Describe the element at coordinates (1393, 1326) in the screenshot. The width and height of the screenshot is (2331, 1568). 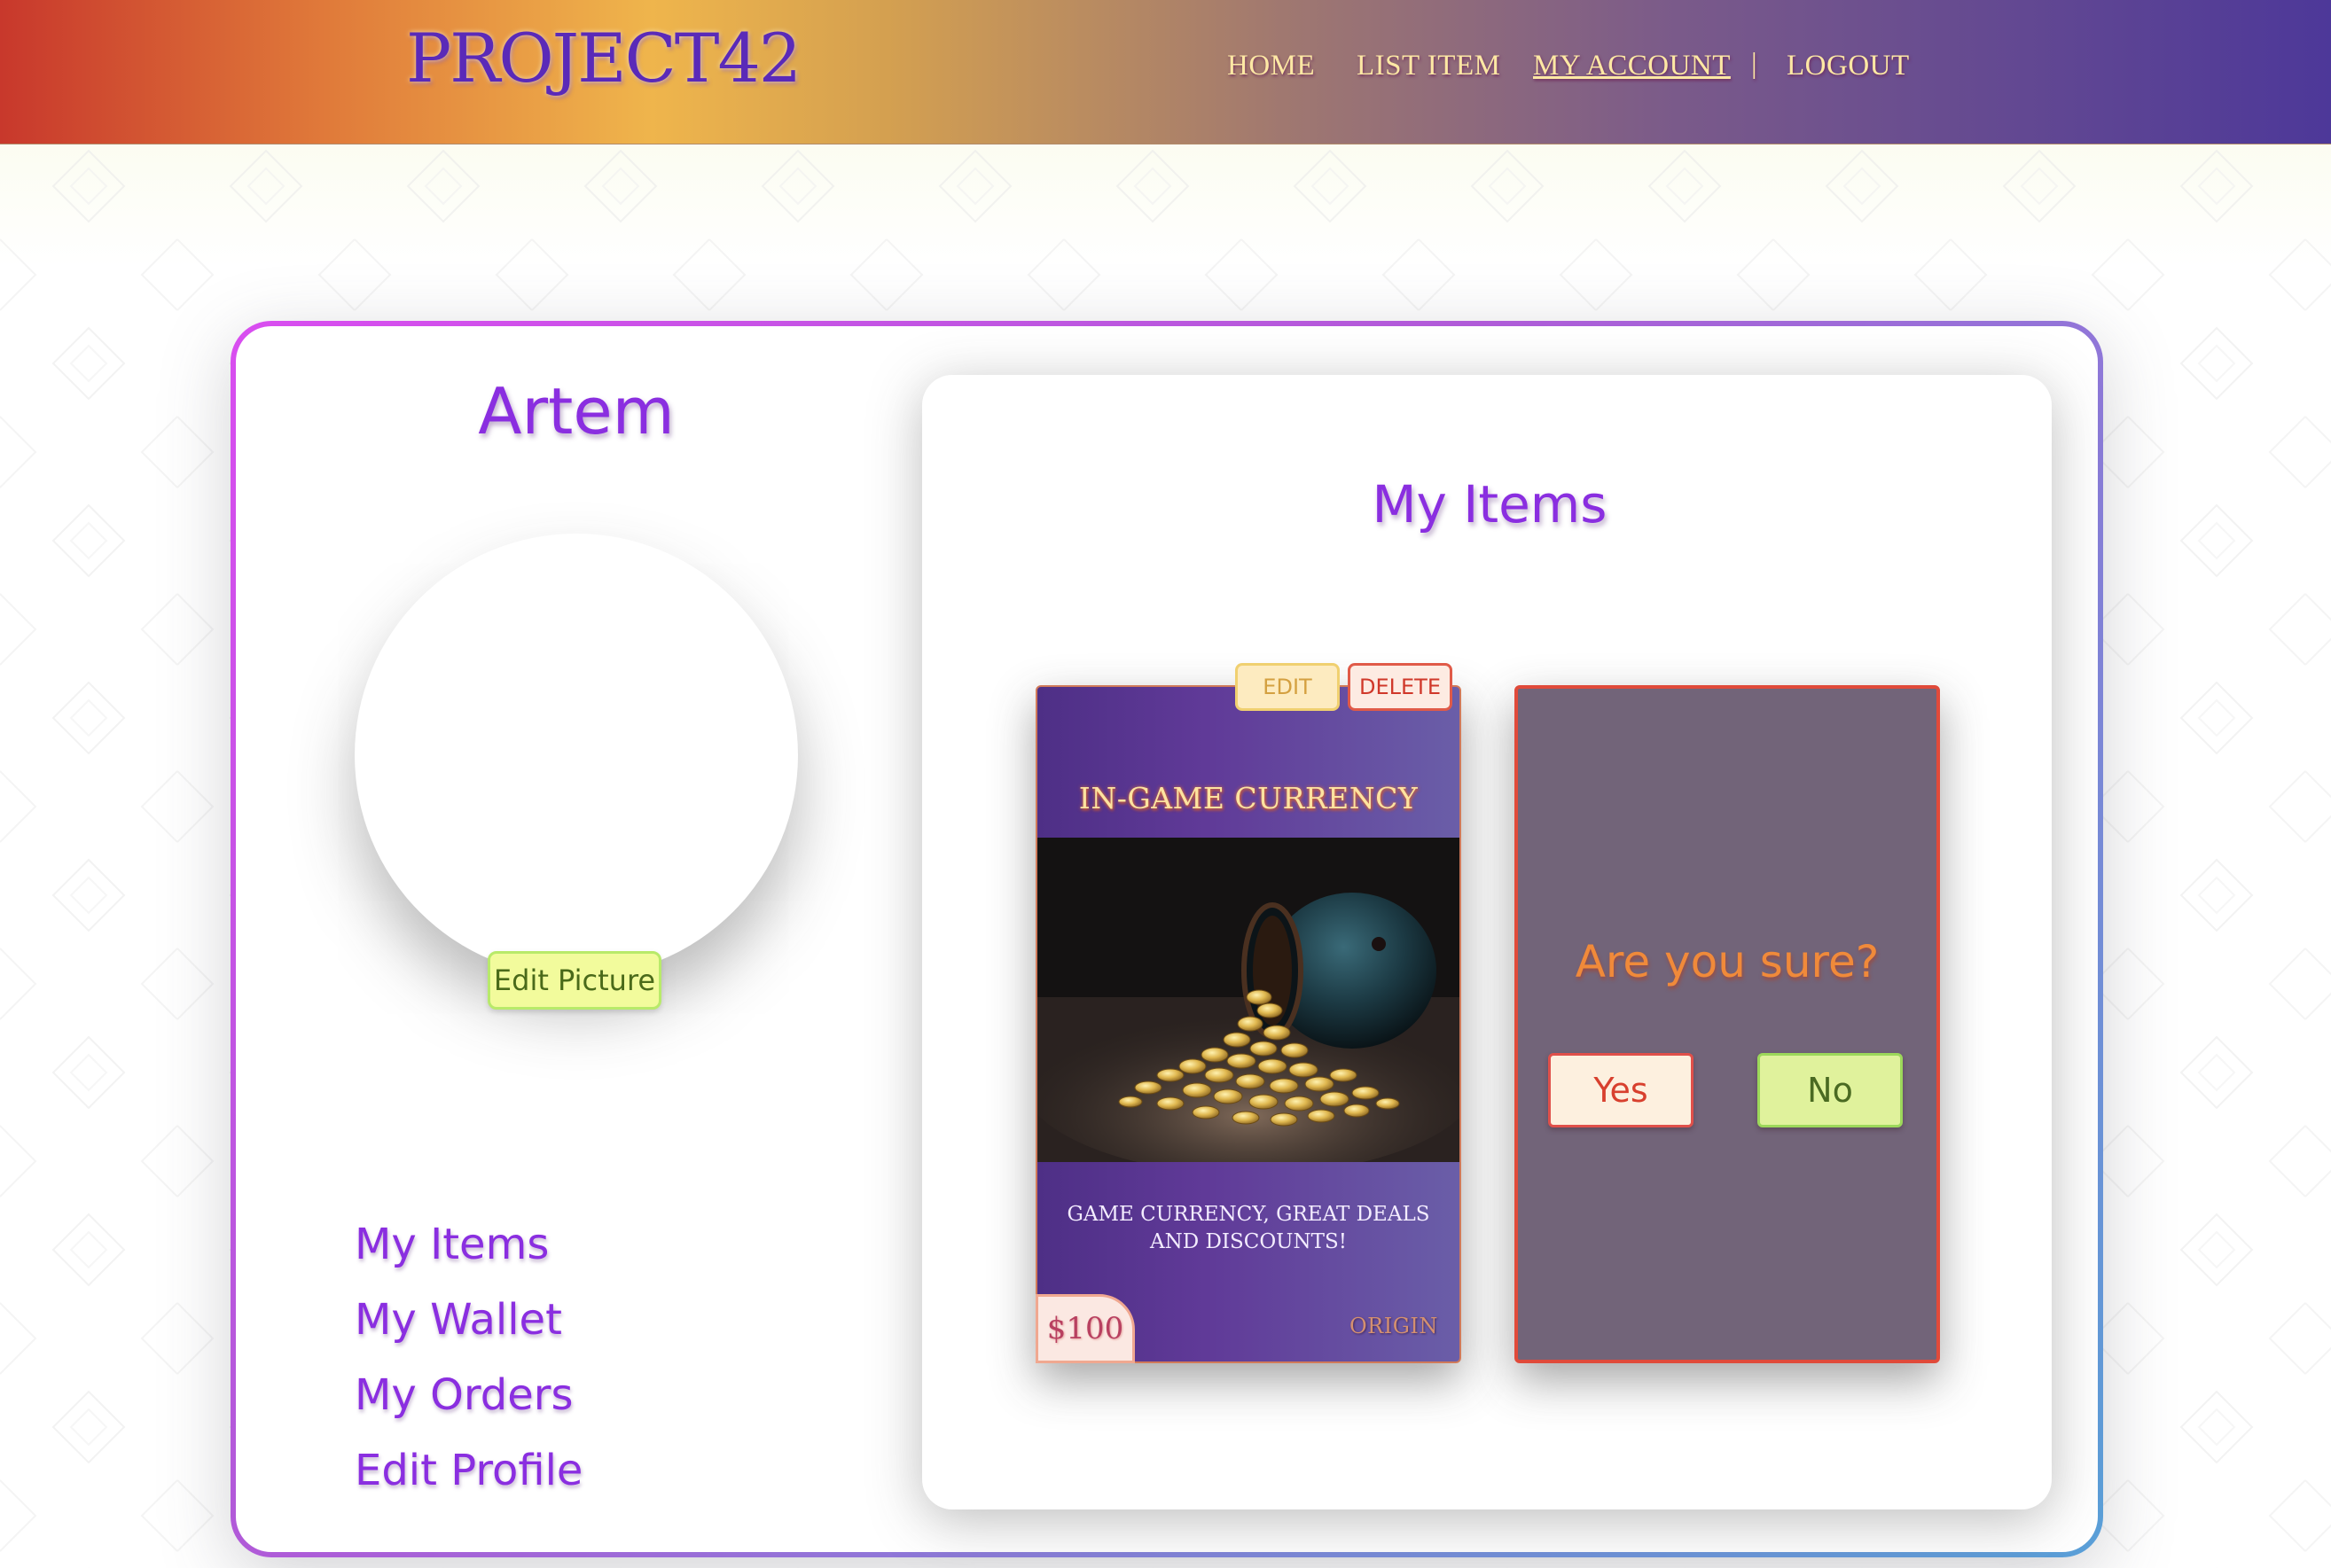
I see `item-origin-label: ORIGIN` at that location.